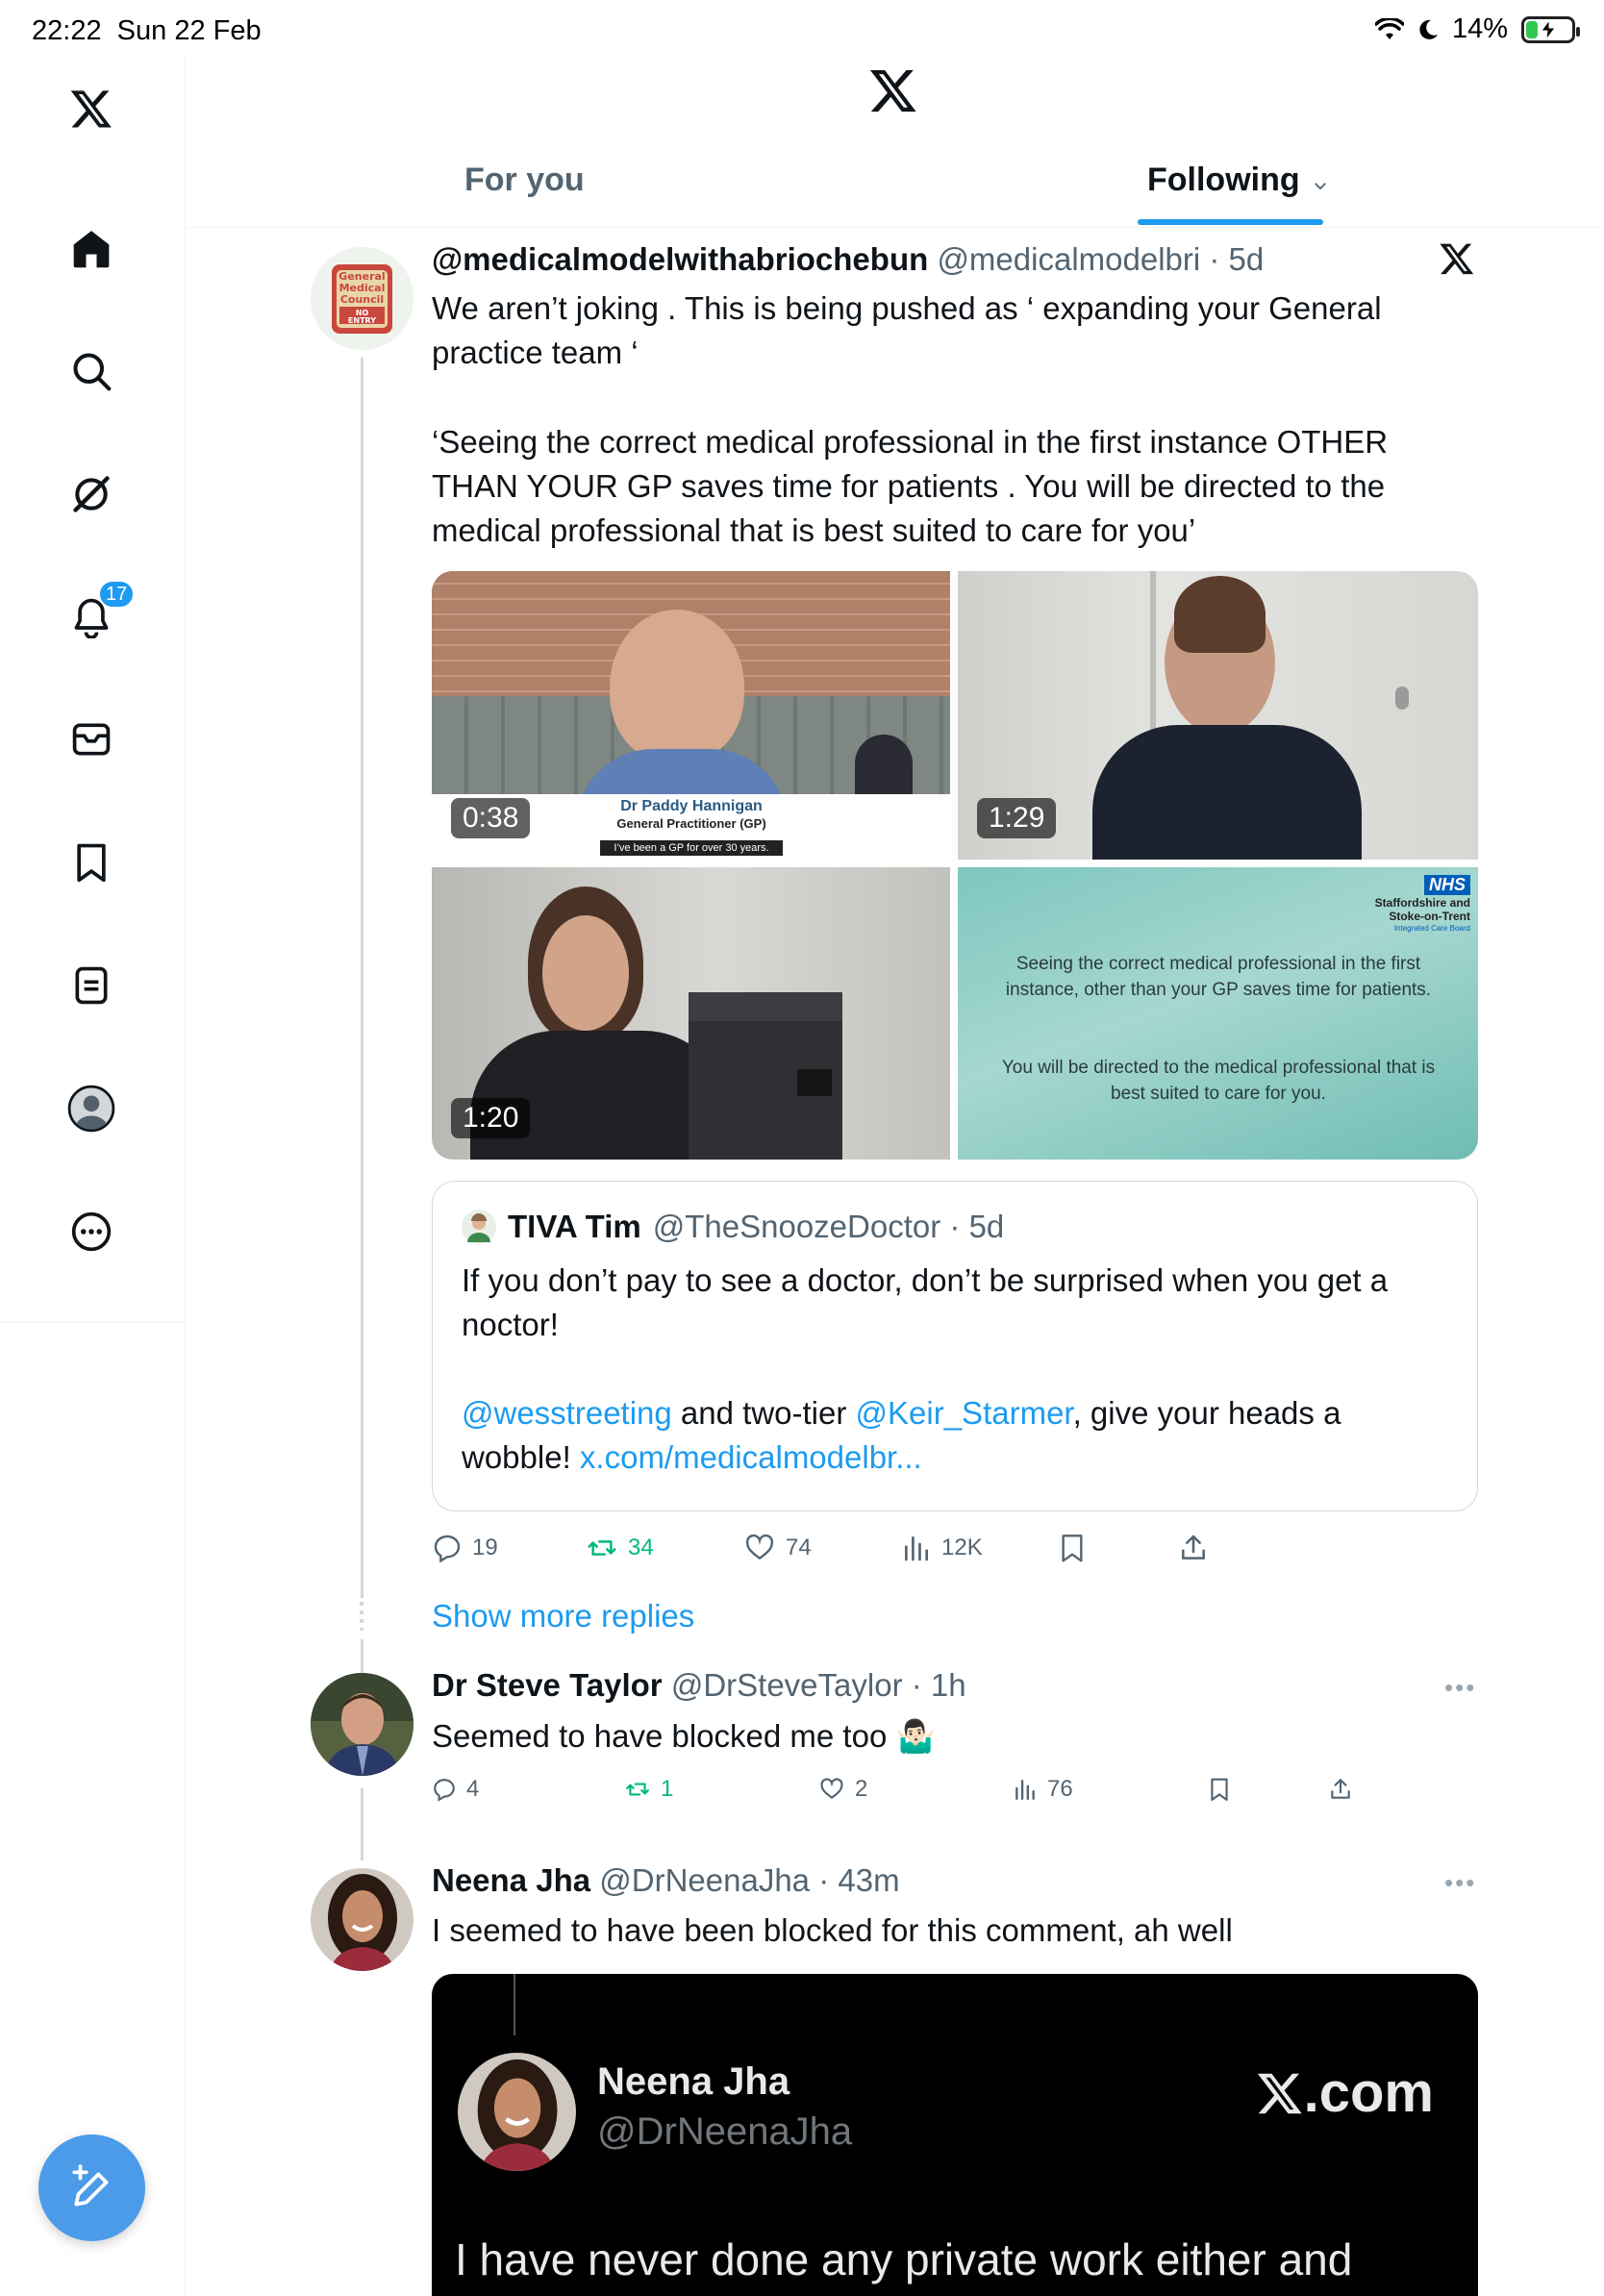 This screenshot has width=1604, height=2296. I want to click on display-name: @medicalmodelwithabriochebun, so click(680, 259).